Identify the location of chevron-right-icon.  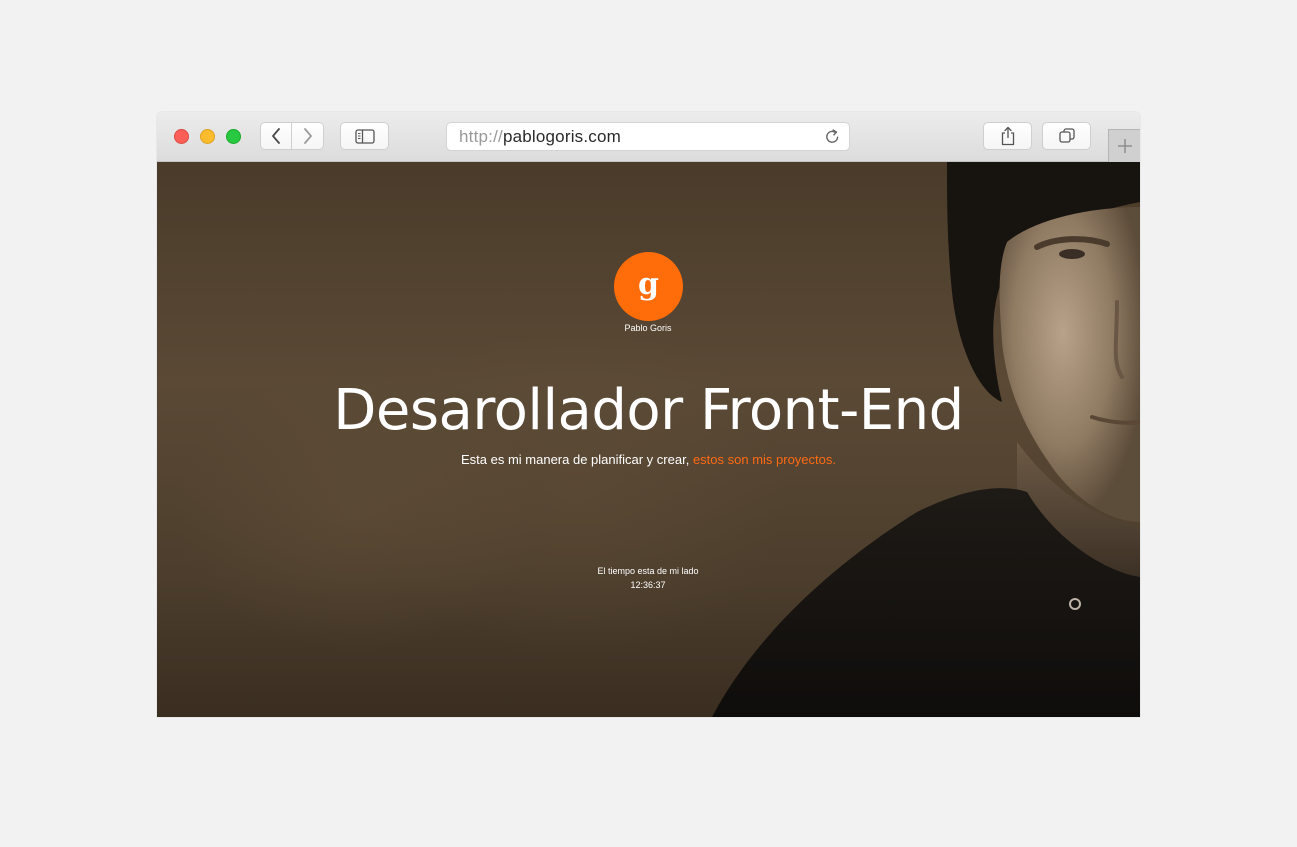
(307, 136).